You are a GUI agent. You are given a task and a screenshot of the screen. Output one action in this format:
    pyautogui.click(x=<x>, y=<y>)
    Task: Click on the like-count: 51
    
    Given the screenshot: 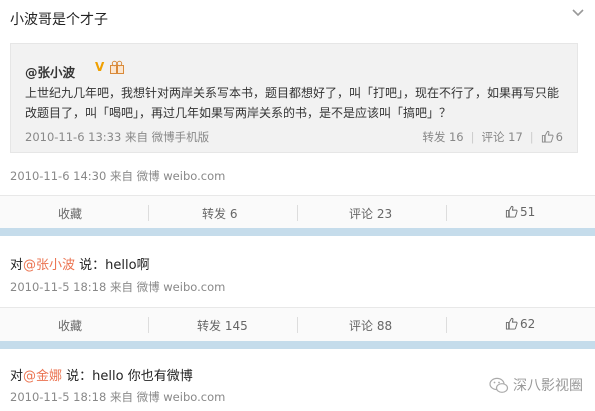 What is the action you would take?
    pyautogui.click(x=528, y=212)
    